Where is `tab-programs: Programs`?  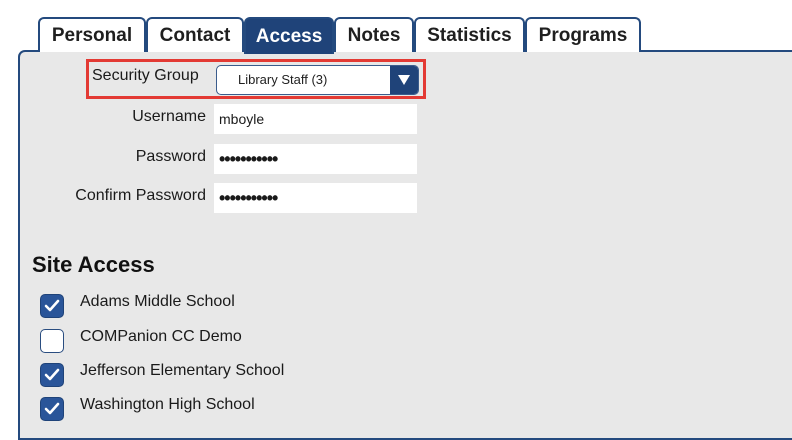
tab-programs: Programs is located at coordinates (583, 34).